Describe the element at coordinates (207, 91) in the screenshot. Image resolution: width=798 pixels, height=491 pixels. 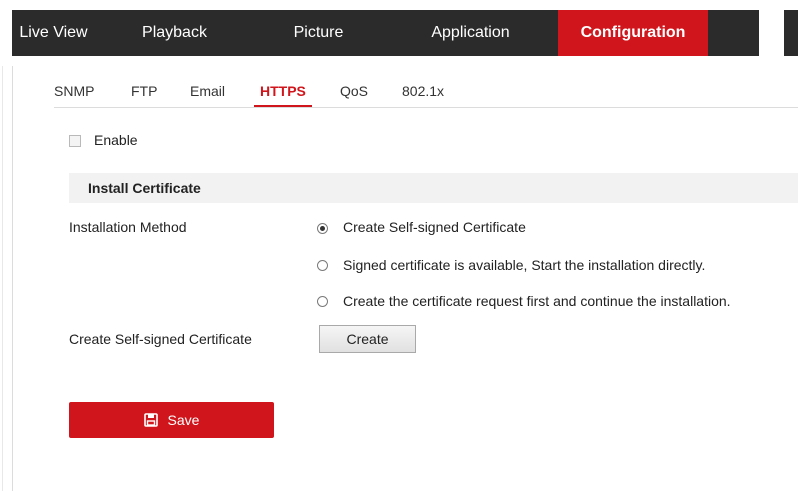
I see `tab-email: Email` at that location.